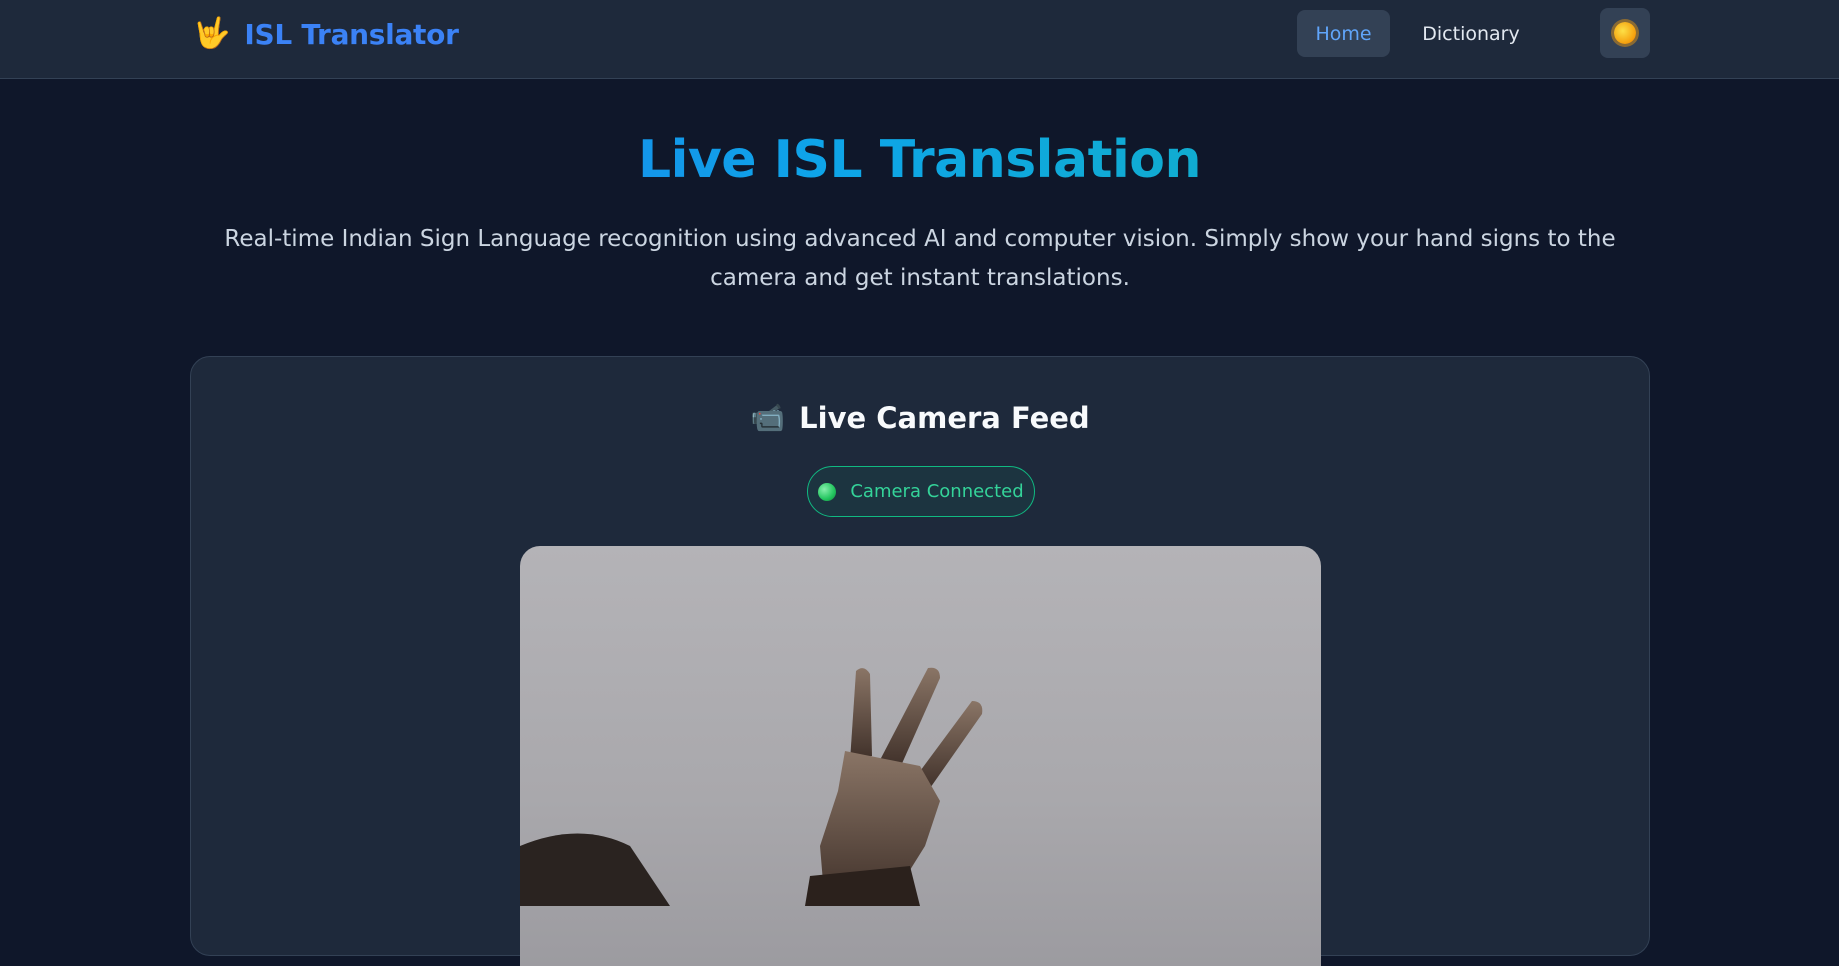 The width and height of the screenshot is (1839, 966). Describe the element at coordinates (944, 418) in the screenshot. I see `camera-card-title: Live Camera Feed` at that location.